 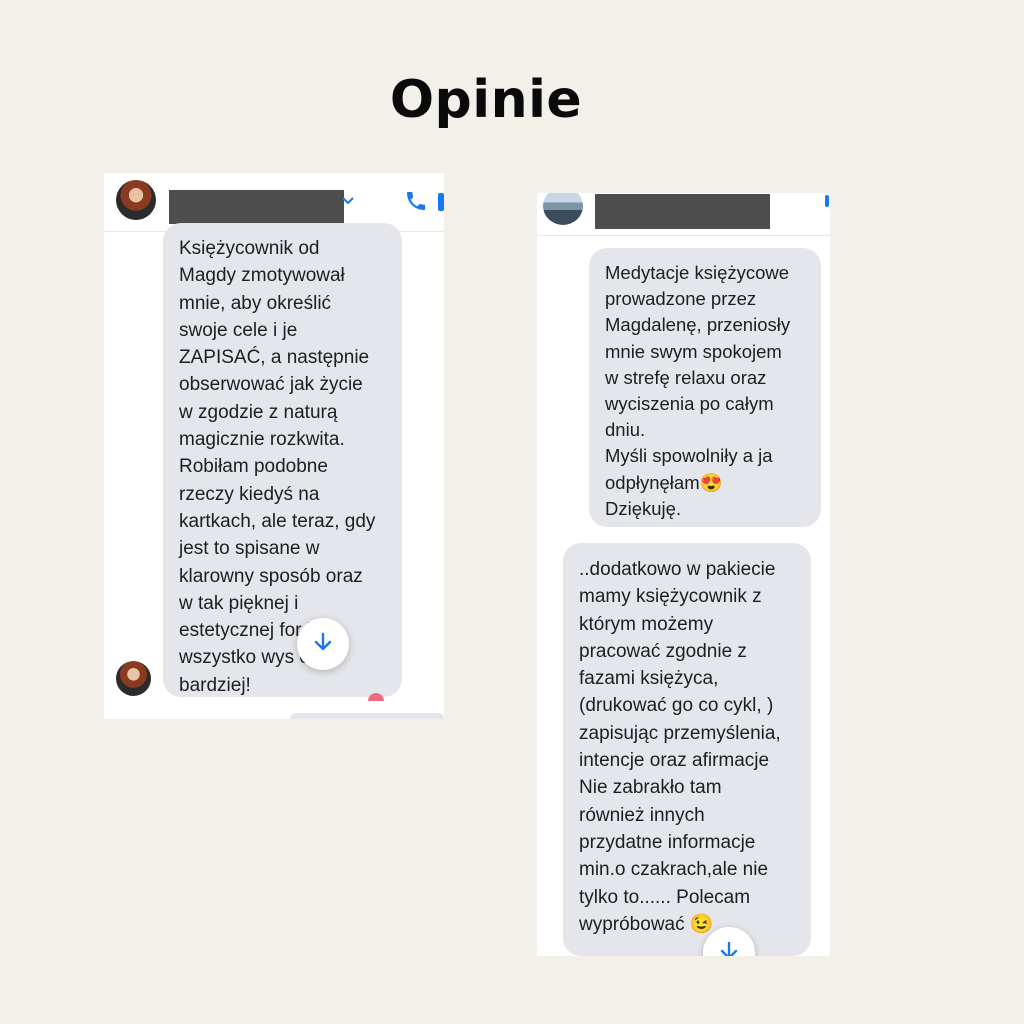 What do you see at coordinates (663, 651) in the screenshot?
I see `message-line: pracować zgodnie z` at bounding box center [663, 651].